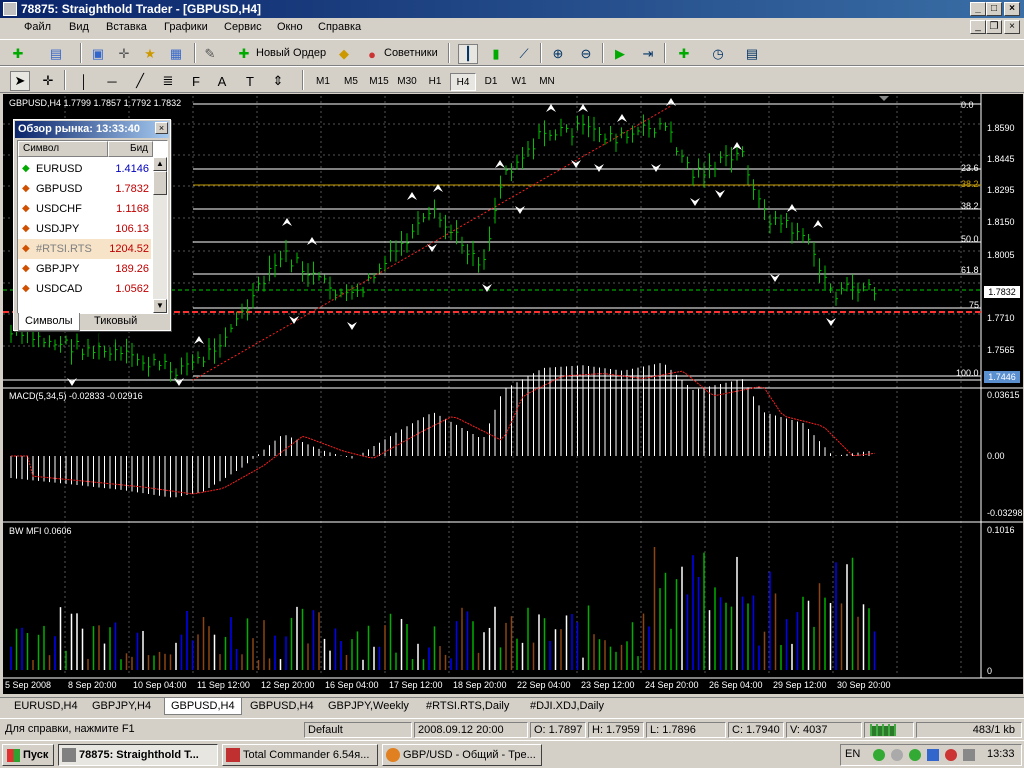 Image resolution: width=1024 pixels, height=768 pixels. I want to click on market-row: ◆ GBPUSD 1.7832, so click(84, 189).